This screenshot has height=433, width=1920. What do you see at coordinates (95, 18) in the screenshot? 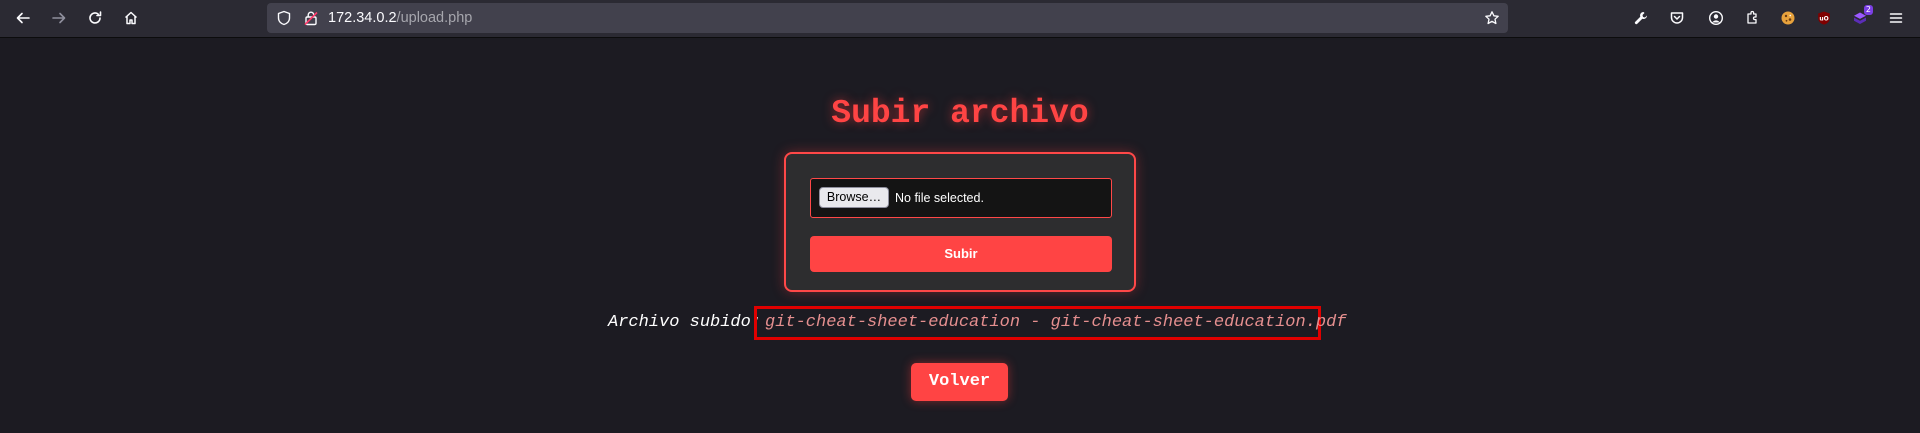
I see `reload-icon` at bounding box center [95, 18].